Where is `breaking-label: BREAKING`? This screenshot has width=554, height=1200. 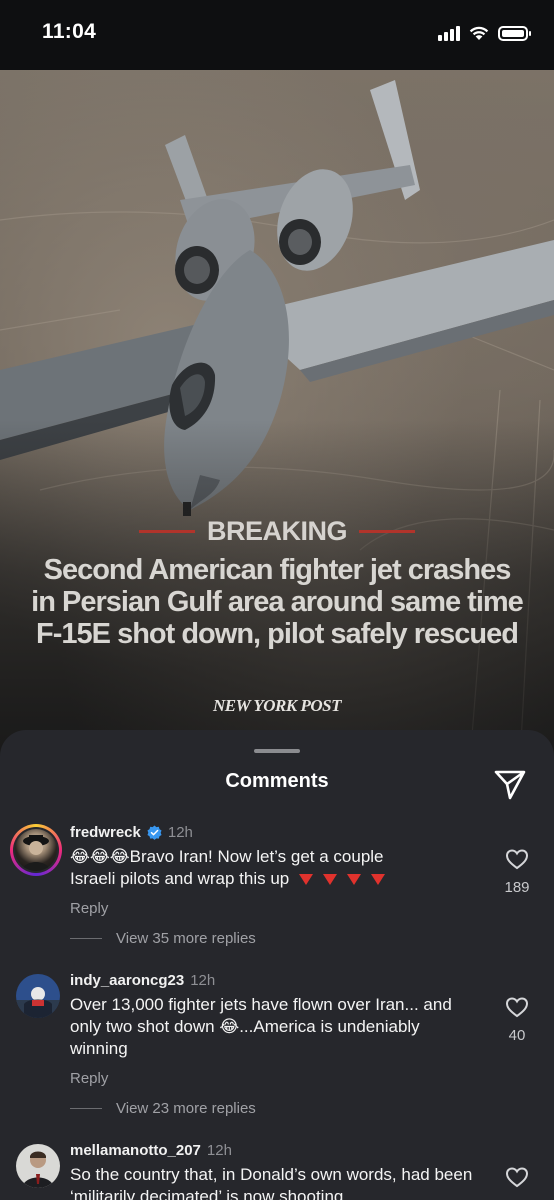
breaking-label: BREAKING is located at coordinates (277, 530).